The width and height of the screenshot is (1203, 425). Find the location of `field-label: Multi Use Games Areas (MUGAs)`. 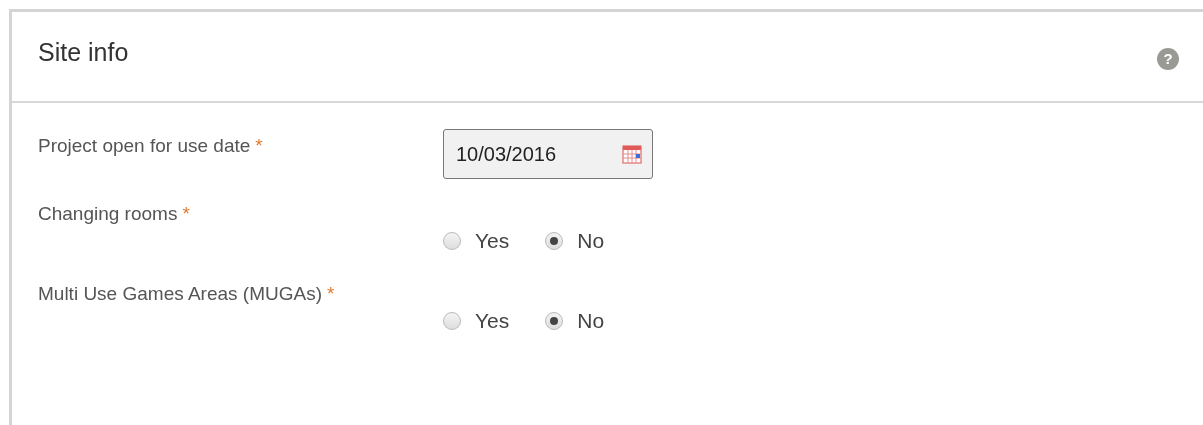

field-label: Multi Use Games Areas (MUGAs) is located at coordinates (180, 293).